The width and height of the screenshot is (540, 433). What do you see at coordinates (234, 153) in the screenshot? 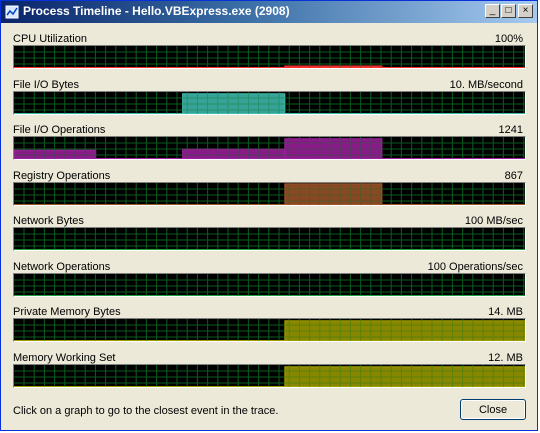
I see `graph-activity-segment` at bounding box center [234, 153].